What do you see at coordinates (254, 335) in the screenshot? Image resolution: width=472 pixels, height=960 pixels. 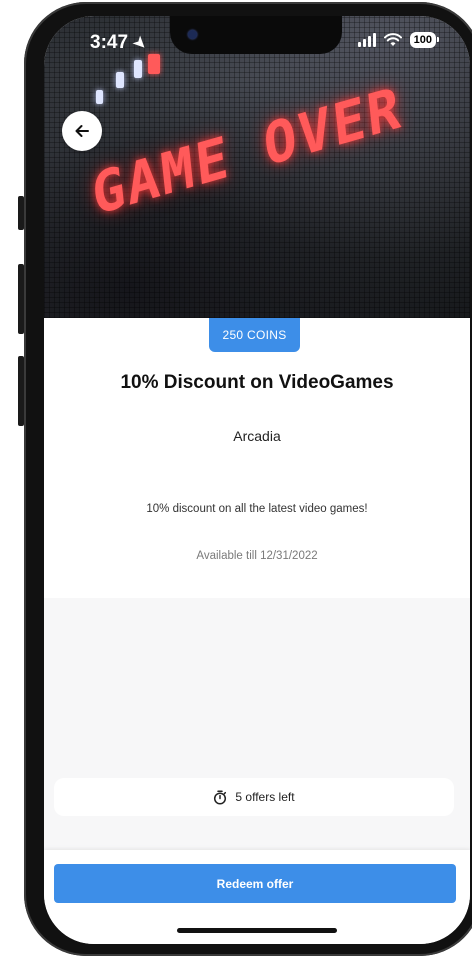 I see `coins-badge: 250 COINS` at bounding box center [254, 335].